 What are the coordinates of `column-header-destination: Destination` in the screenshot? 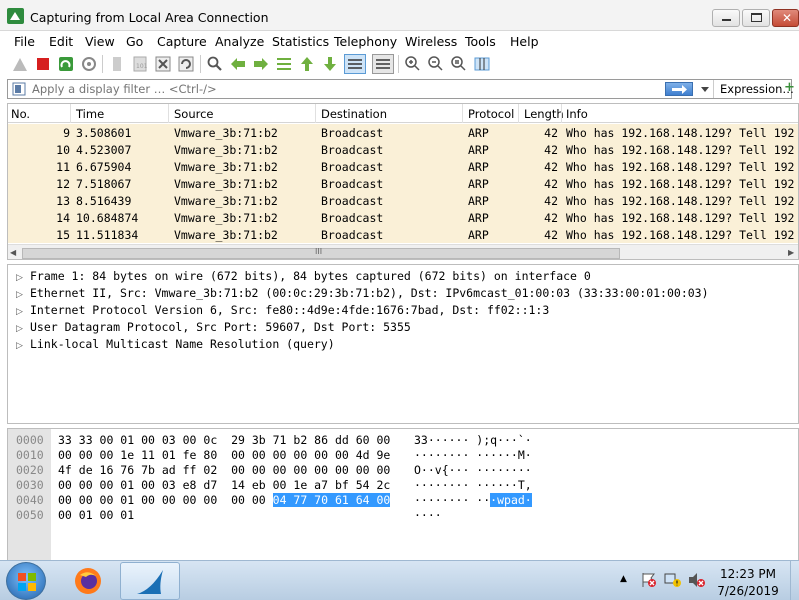 It's located at (354, 114).